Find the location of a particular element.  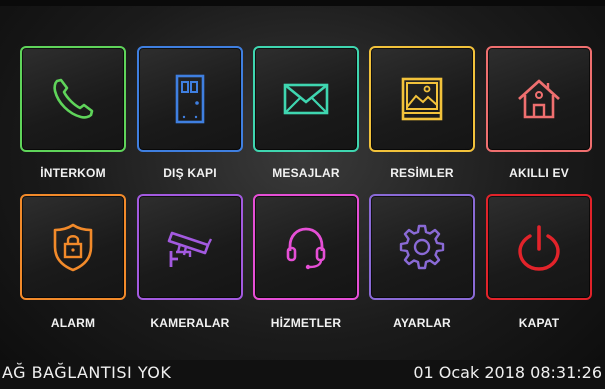

tile-ayarlar is located at coordinates (422, 247).